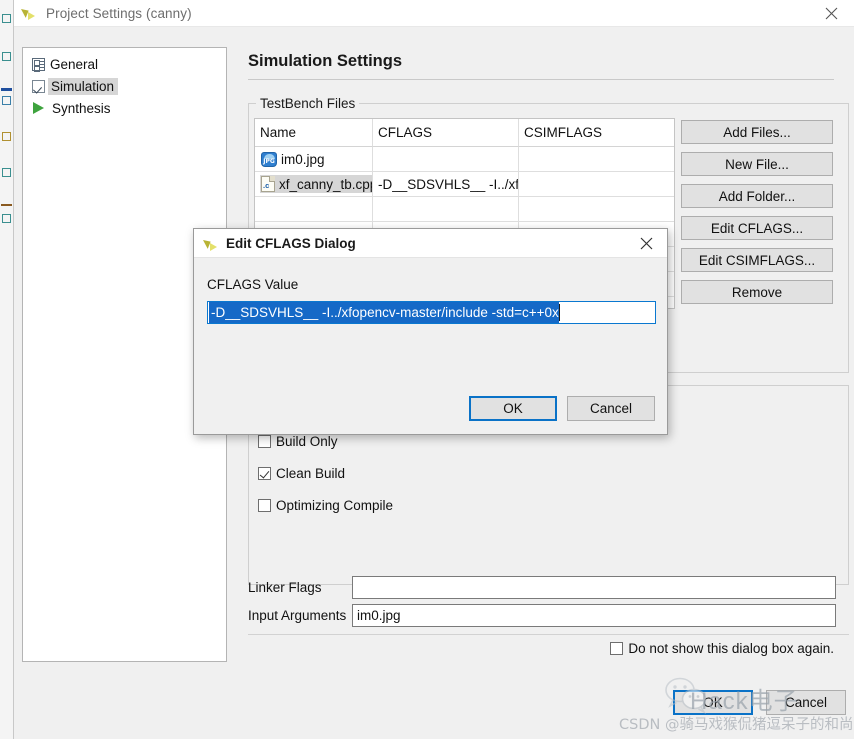  Describe the element at coordinates (611, 408) in the screenshot. I see `dialog-cancel-button: Cancel` at that location.